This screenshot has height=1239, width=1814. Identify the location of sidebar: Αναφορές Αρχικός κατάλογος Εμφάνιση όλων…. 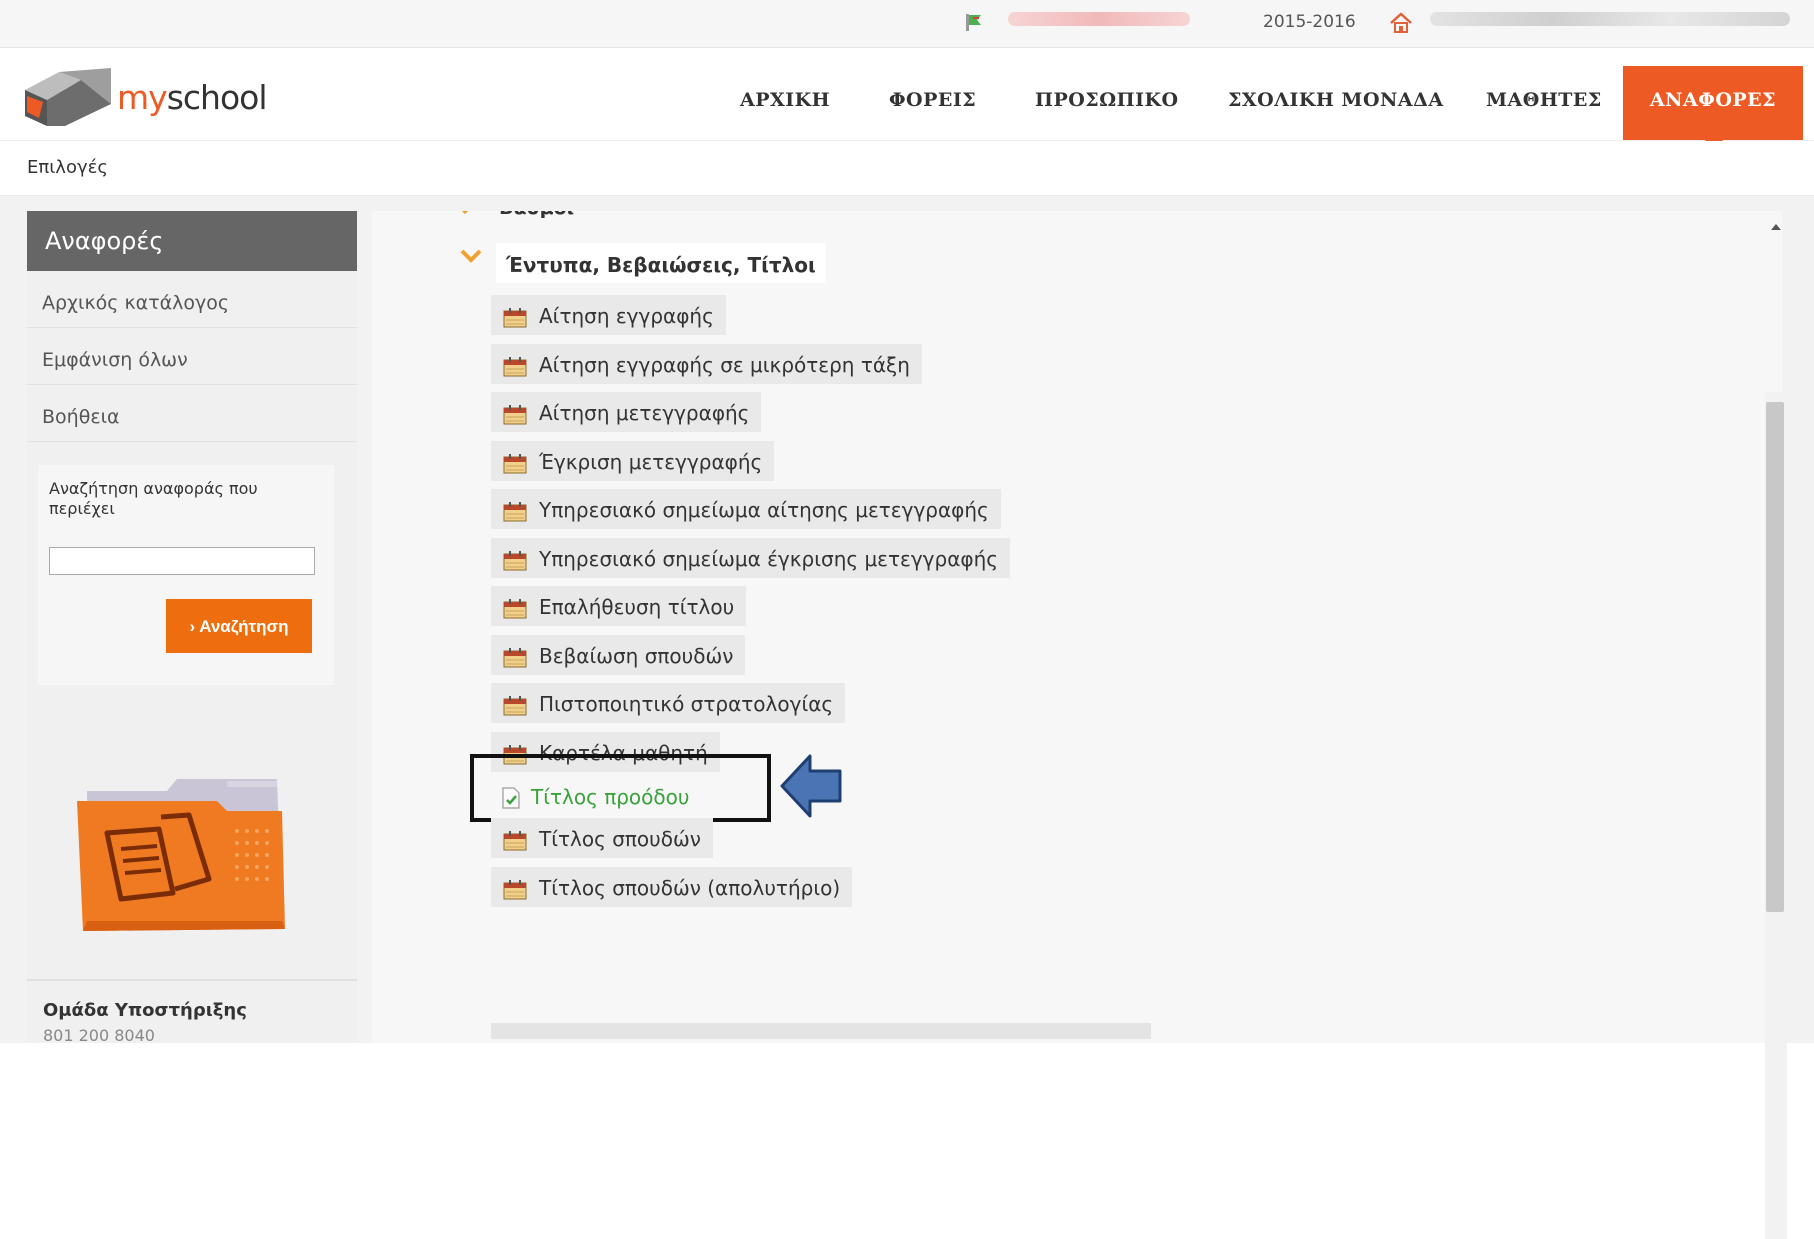
(192, 628).